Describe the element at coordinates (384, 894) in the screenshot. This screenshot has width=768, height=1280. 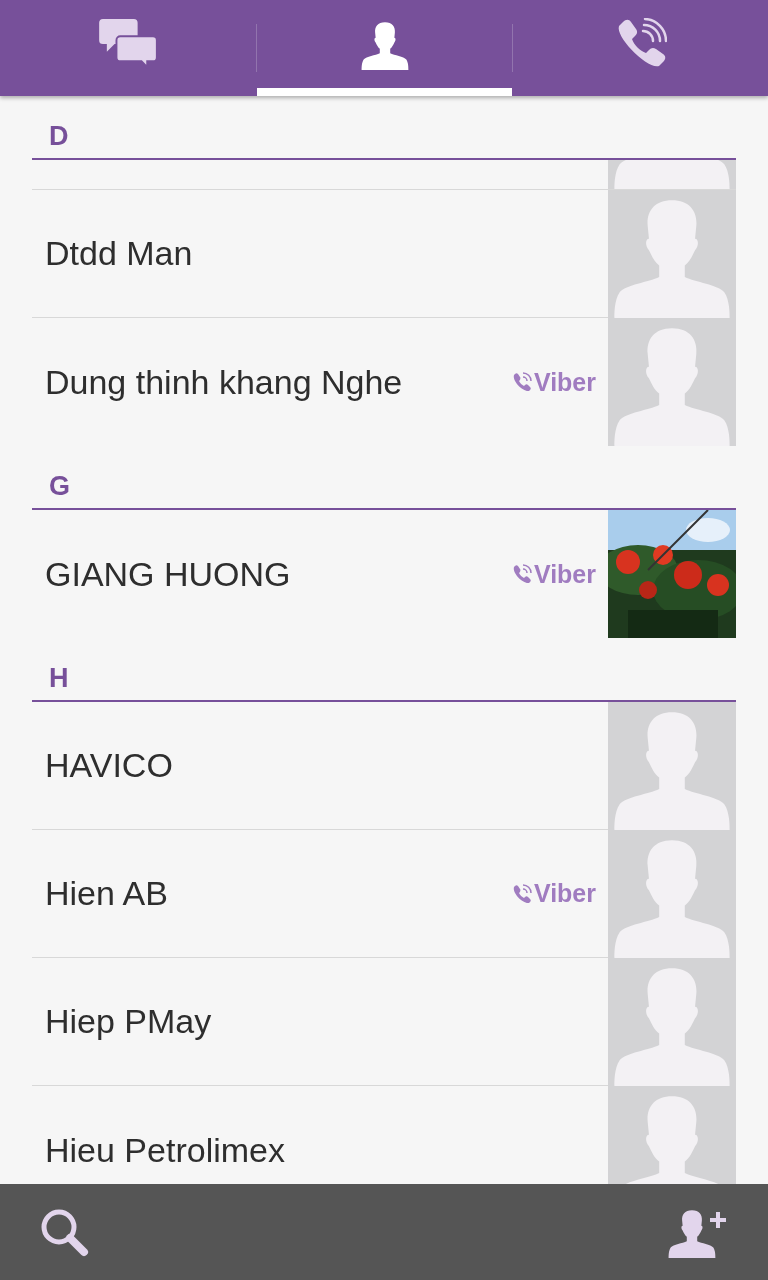
I see `contact-row: Hien AB Viber` at that location.